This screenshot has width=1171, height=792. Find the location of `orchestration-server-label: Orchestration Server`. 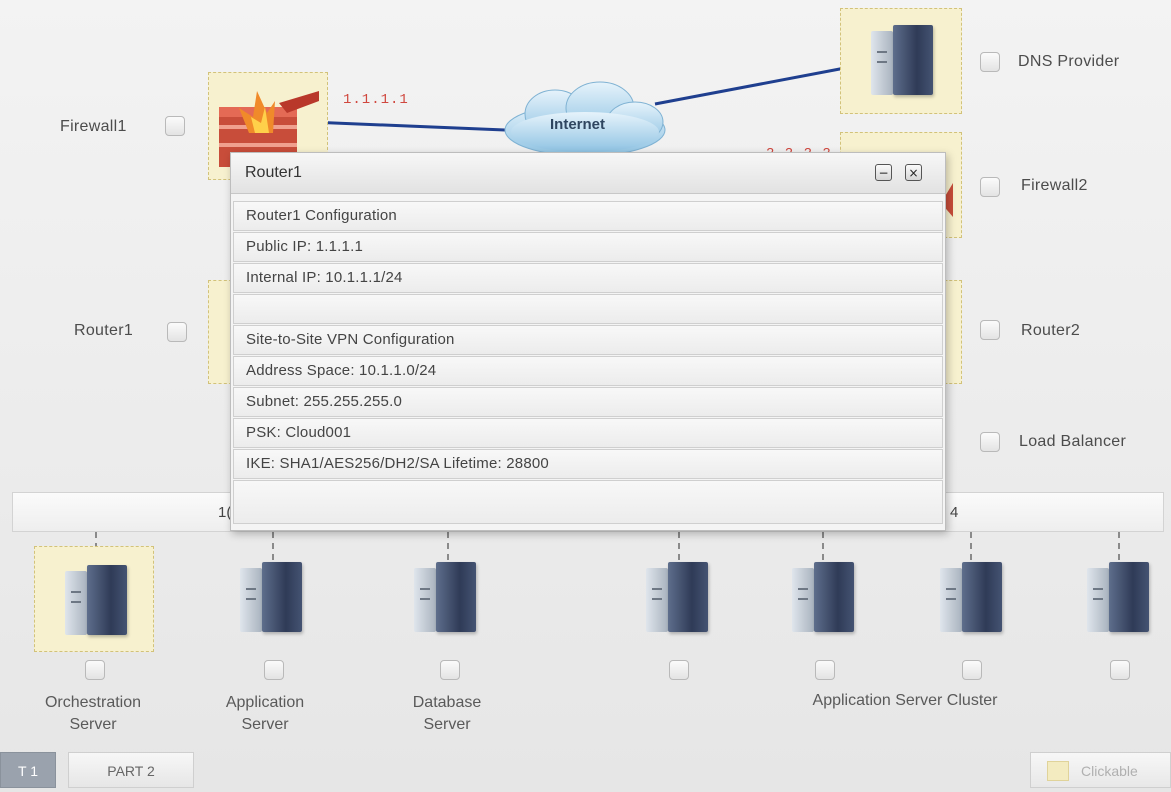

orchestration-server-label: Orchestration Server is located at coordinates (93, 714).